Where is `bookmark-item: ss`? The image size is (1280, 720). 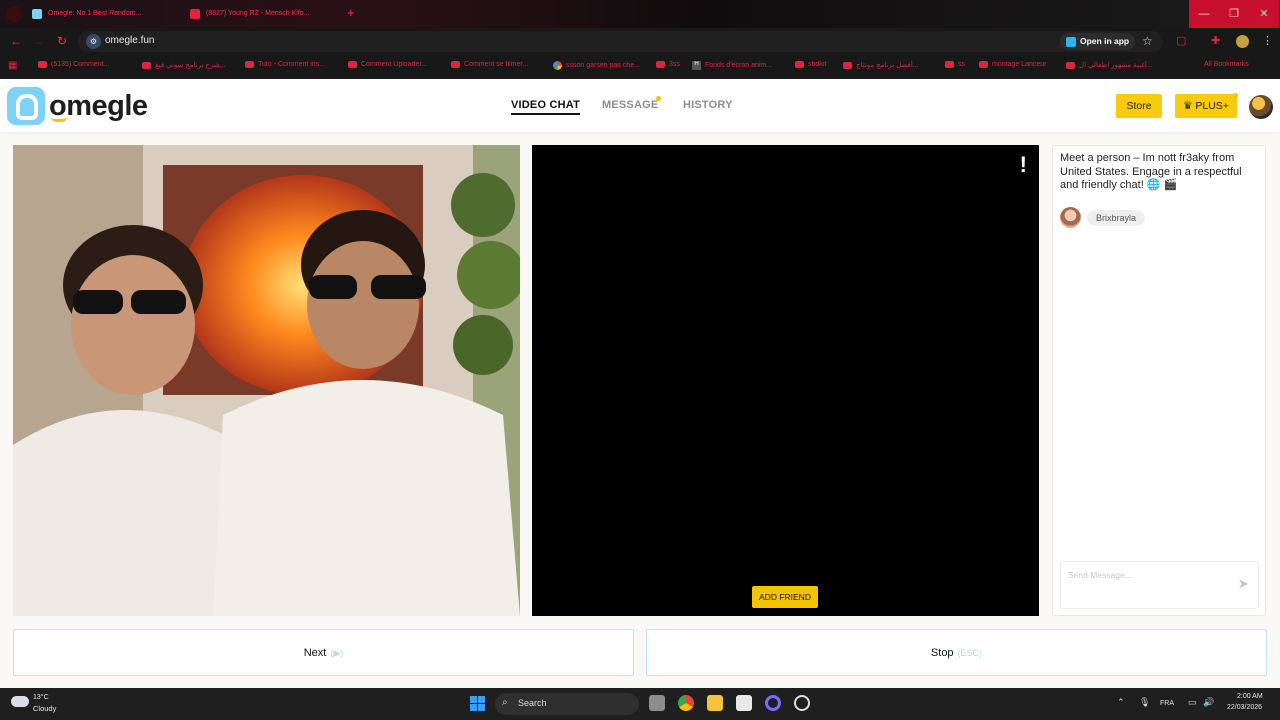
bookmark-item: ss is located at coordinates (958, 64).